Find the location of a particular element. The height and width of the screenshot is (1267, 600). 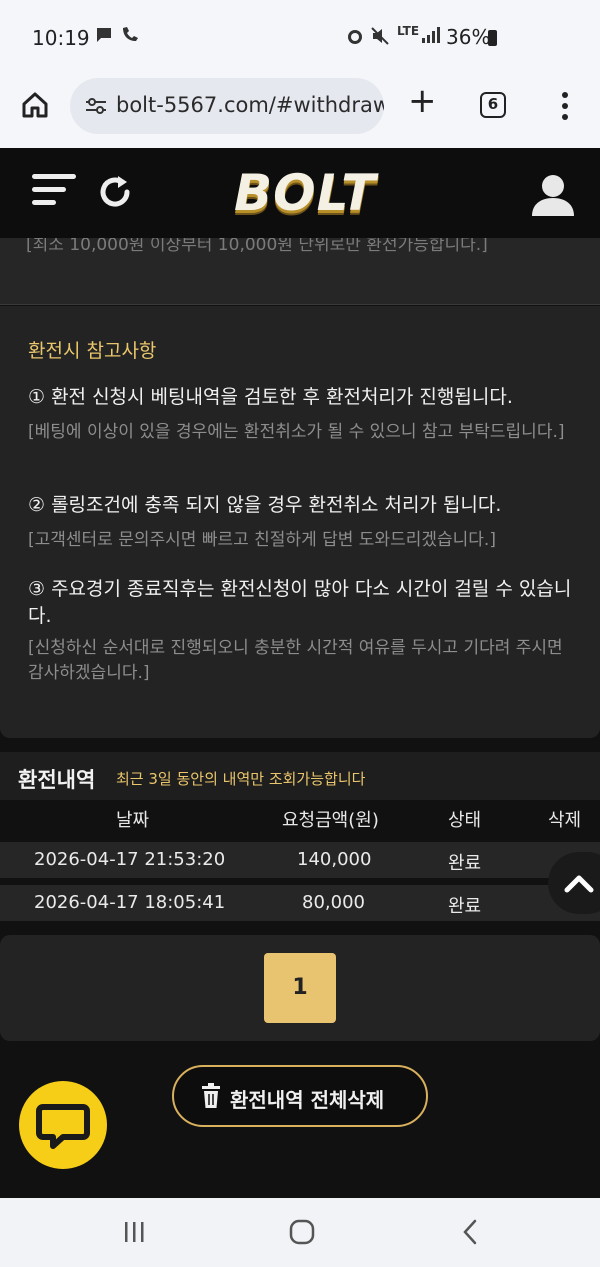

hamburger-menu-icon is located at coordinates (54, 193).